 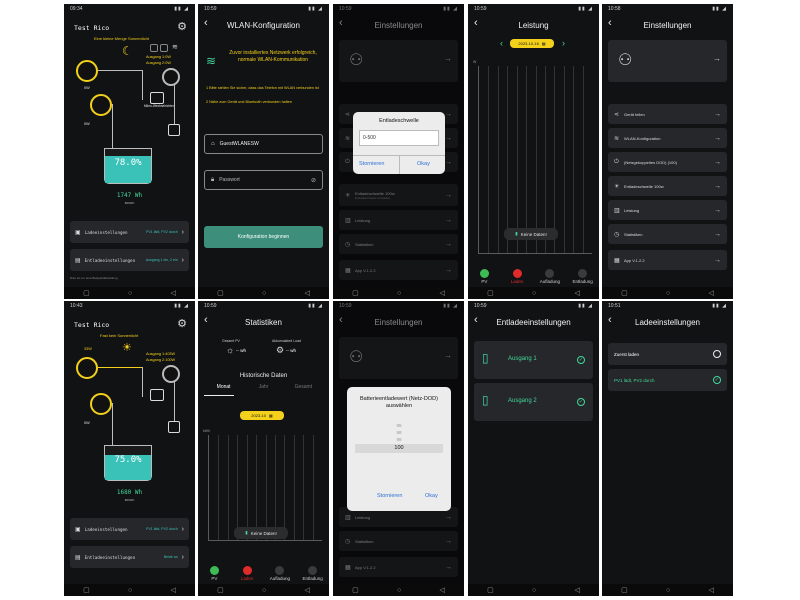 I want to click on battery-percent: 78.0%, so click(x=128, y=163).